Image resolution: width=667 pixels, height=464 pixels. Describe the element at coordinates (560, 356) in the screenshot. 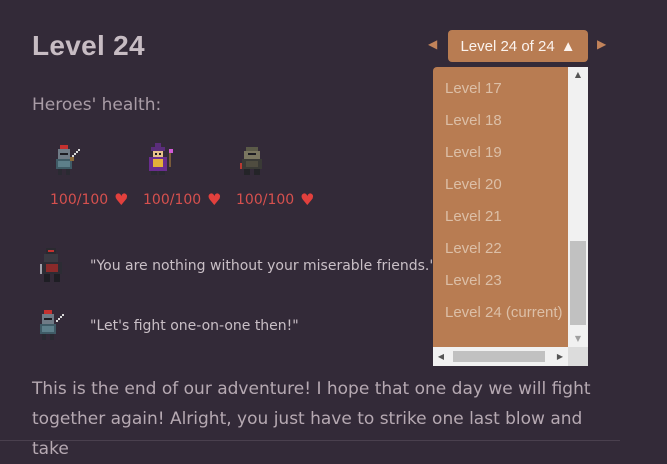

I see `scroll-right-icon: ▶` at that location.